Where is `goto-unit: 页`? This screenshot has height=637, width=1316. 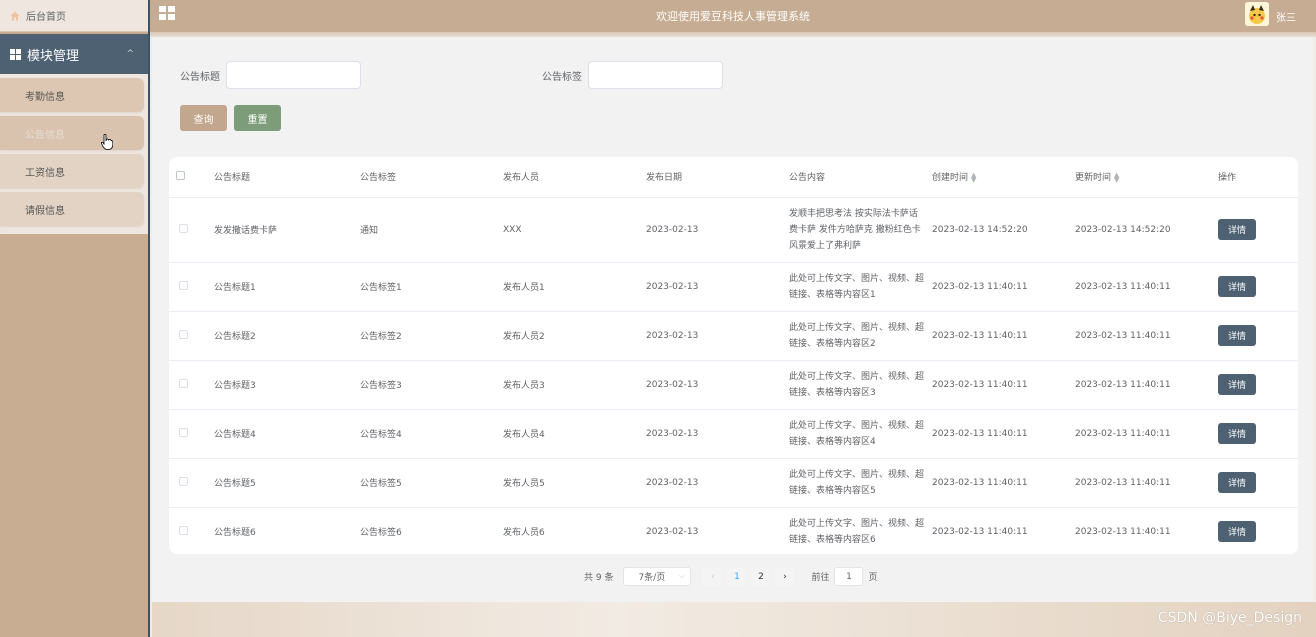
goto-unit: 页 is located at coordinates (873, 578).